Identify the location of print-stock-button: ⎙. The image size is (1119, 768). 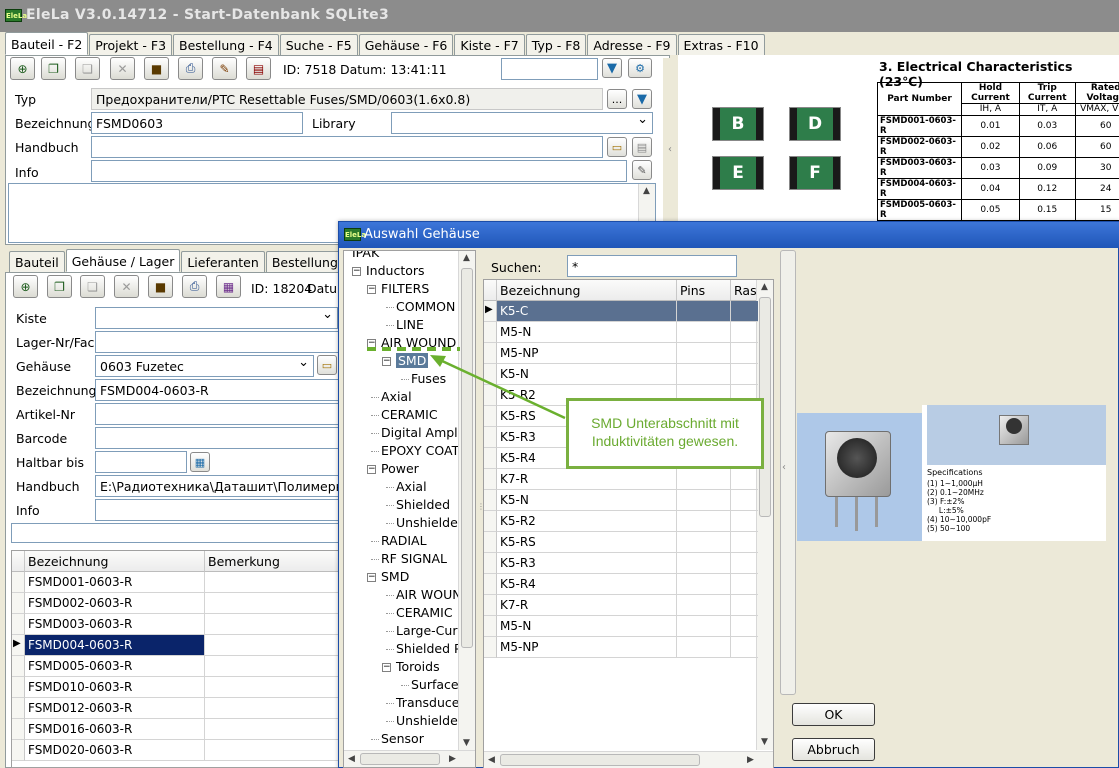
(194, 286).